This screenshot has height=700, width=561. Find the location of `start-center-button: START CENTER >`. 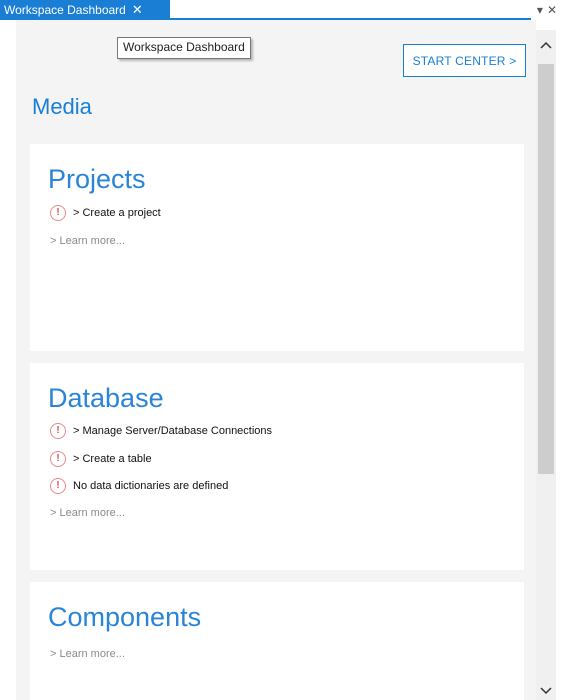

start-center-button: START CENTER > is located at coordinates (464, 60).